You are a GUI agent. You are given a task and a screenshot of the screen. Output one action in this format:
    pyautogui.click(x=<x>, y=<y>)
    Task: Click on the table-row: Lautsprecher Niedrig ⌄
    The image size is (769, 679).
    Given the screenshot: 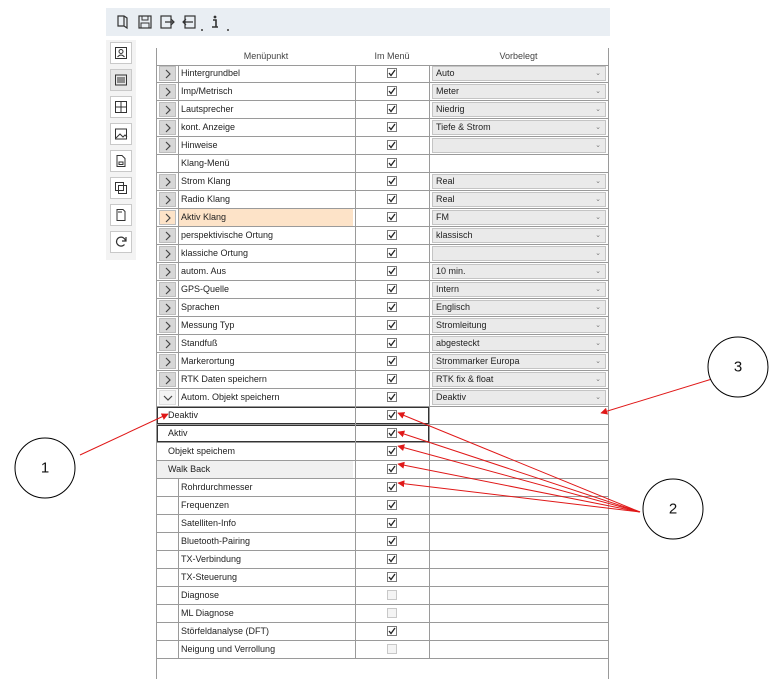 What is the action you would take?
    pyautogui.click(x=382, y=110)
    